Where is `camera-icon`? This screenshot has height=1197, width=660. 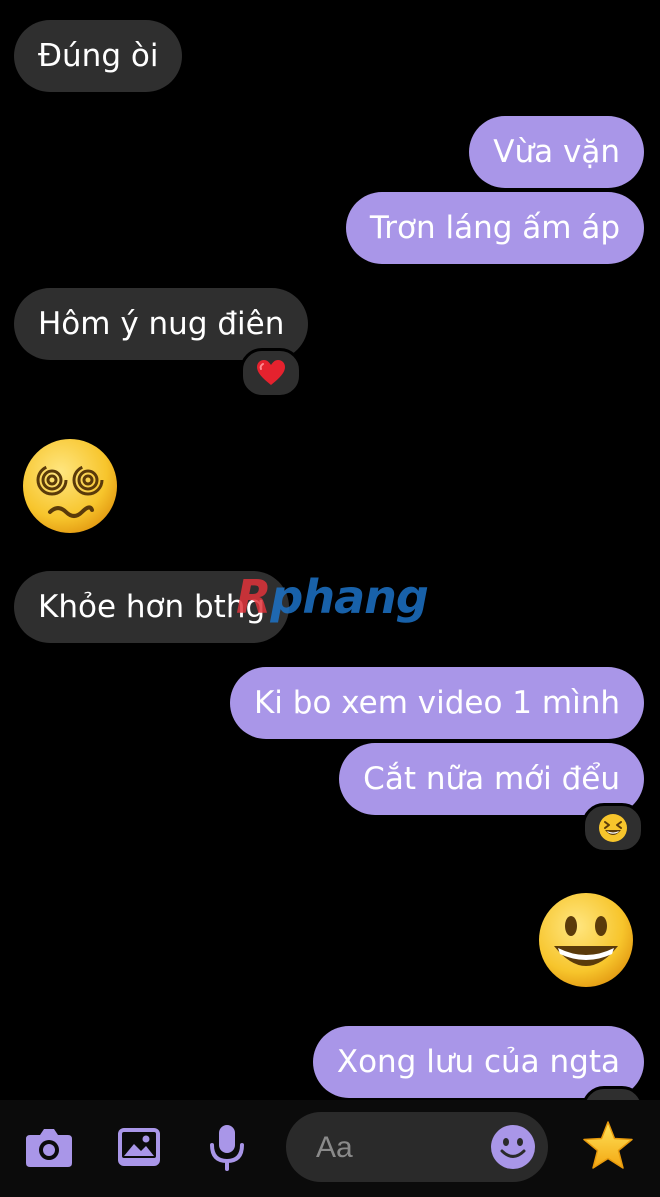 camera-icon is located at coordinates (49, 1148).